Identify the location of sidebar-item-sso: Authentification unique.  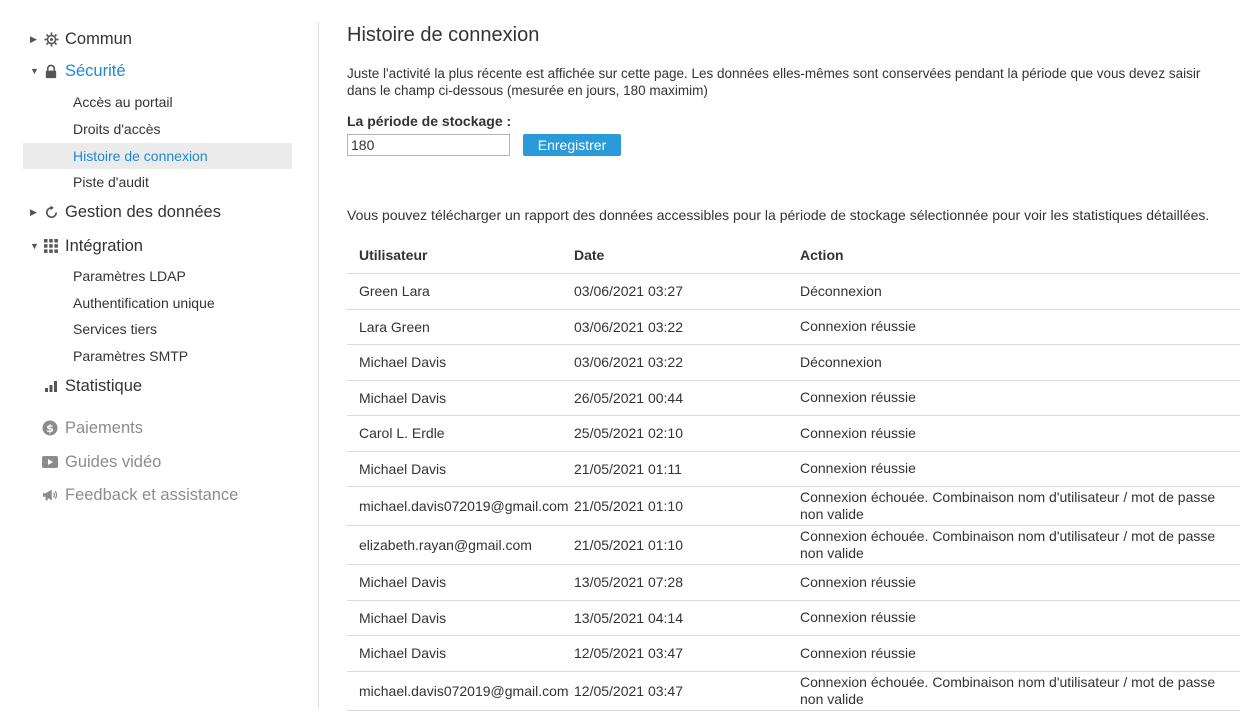
(157, 303).